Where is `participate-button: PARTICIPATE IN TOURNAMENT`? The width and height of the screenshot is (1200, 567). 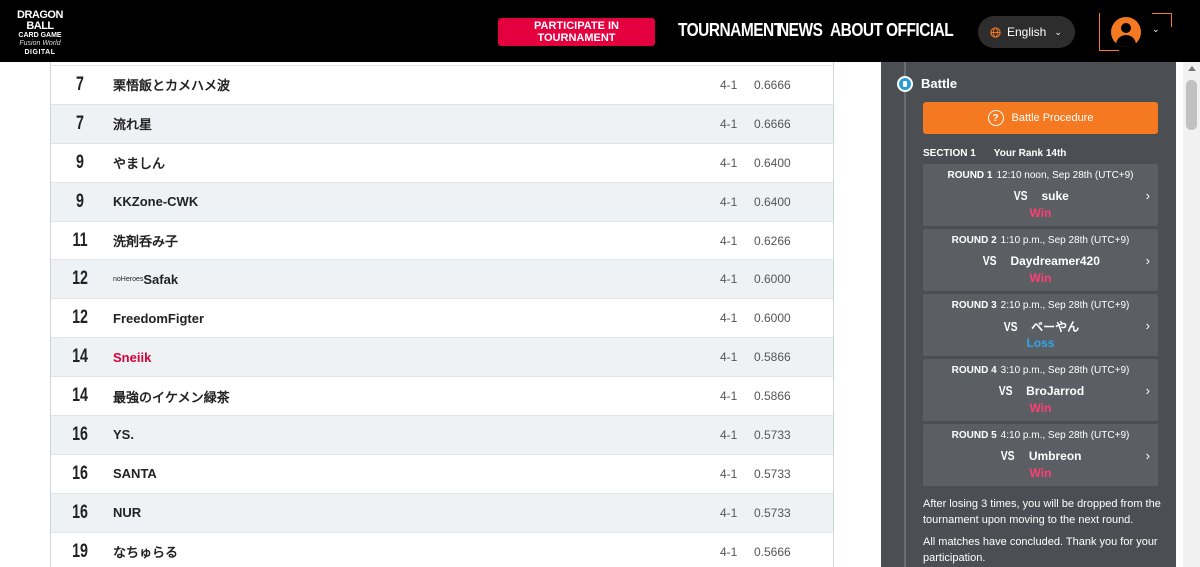
participate-button: PARTICIPATE IN TOURNAMENT is located at coordinates (576, 32).